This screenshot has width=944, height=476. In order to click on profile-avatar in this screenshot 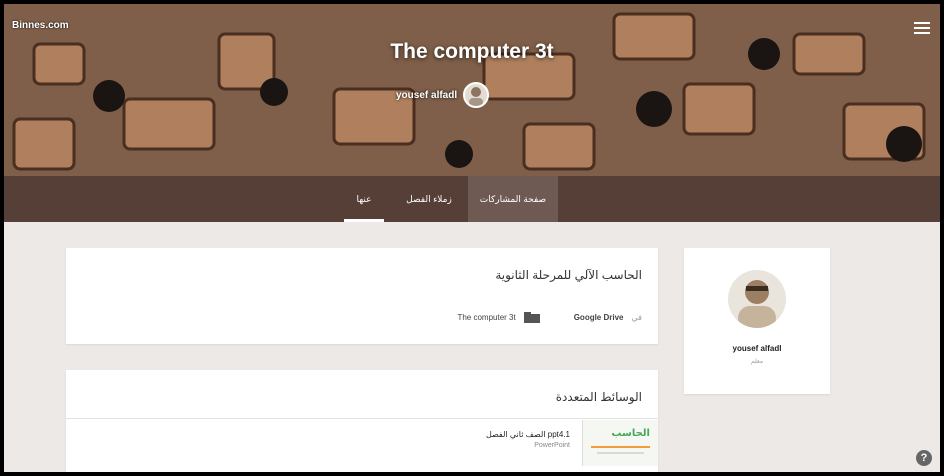, I will do `click(757, 299)`.